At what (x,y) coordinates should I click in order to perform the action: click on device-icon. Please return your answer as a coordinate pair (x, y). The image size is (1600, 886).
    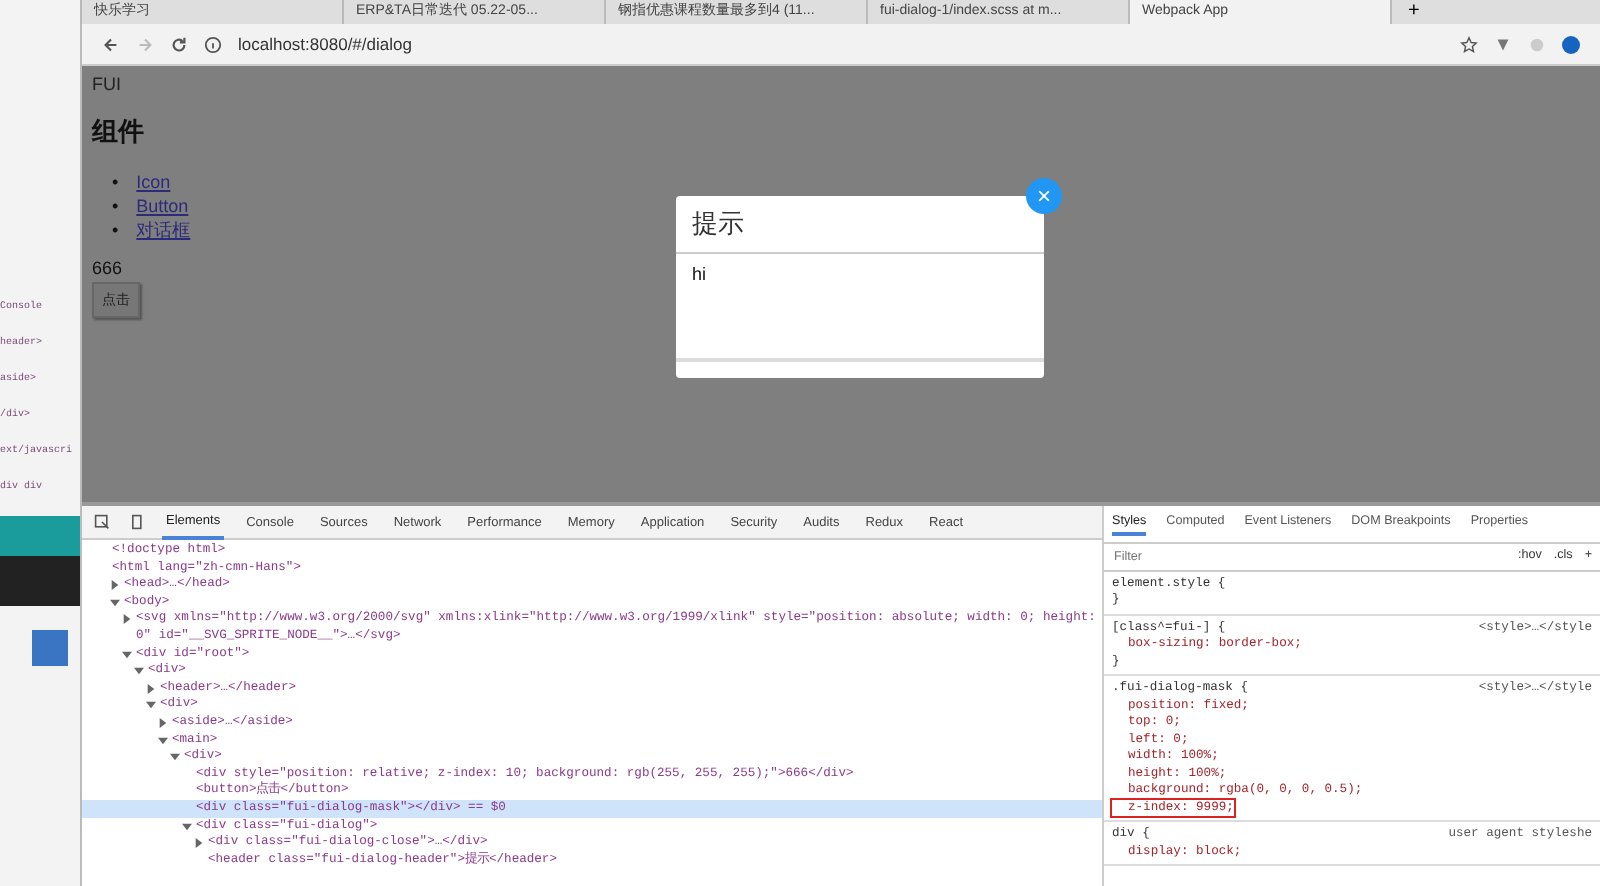
    Looking at the image, I should click on (136, 522).